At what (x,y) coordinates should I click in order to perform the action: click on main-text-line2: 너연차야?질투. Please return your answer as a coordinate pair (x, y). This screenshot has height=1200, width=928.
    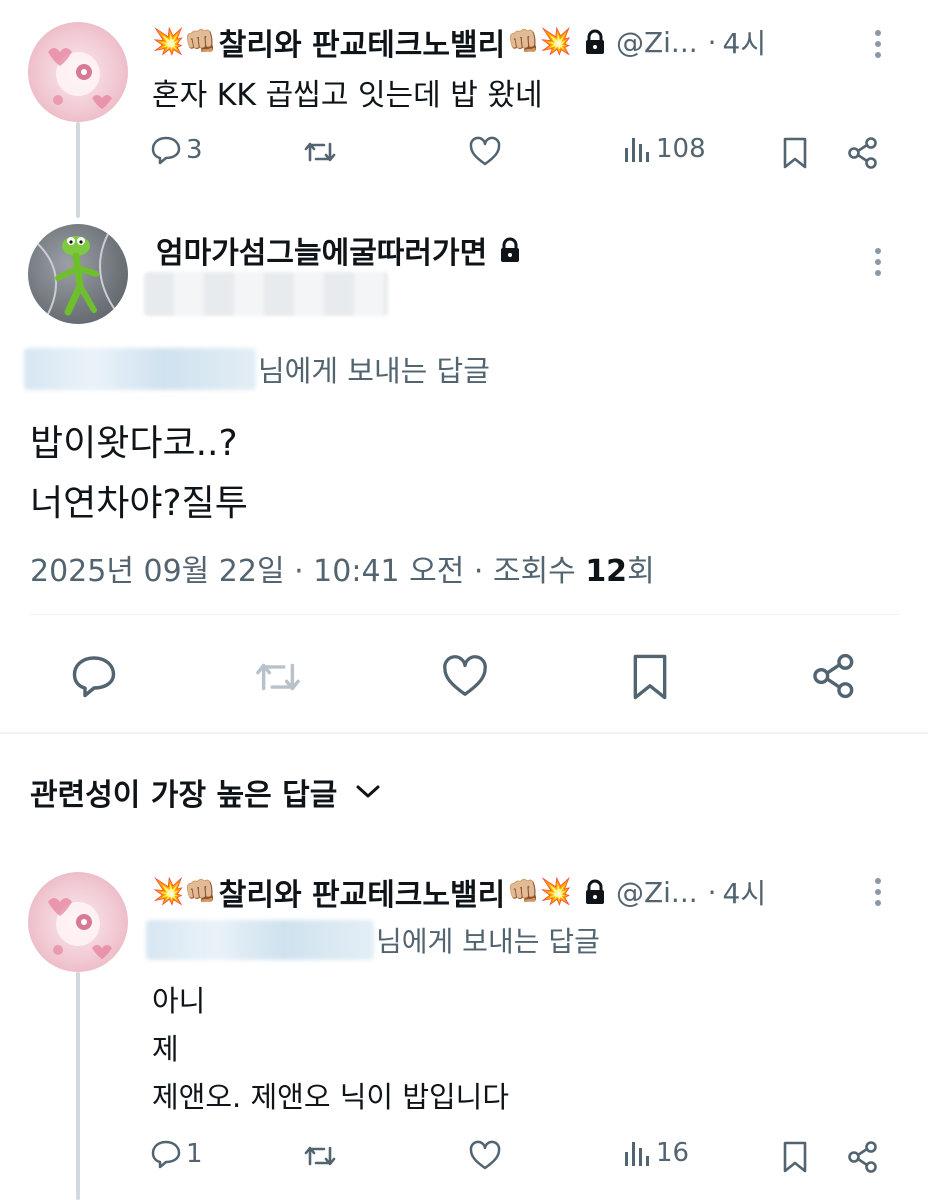
    Looking at the image, I should click on (139, 503).